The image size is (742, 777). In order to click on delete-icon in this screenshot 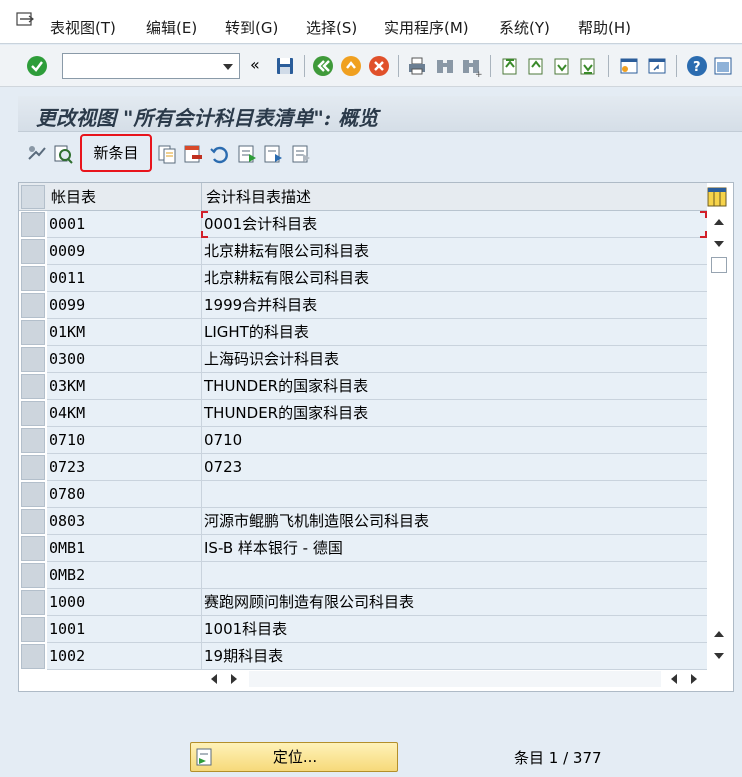, I will do `click(193, 154)`.